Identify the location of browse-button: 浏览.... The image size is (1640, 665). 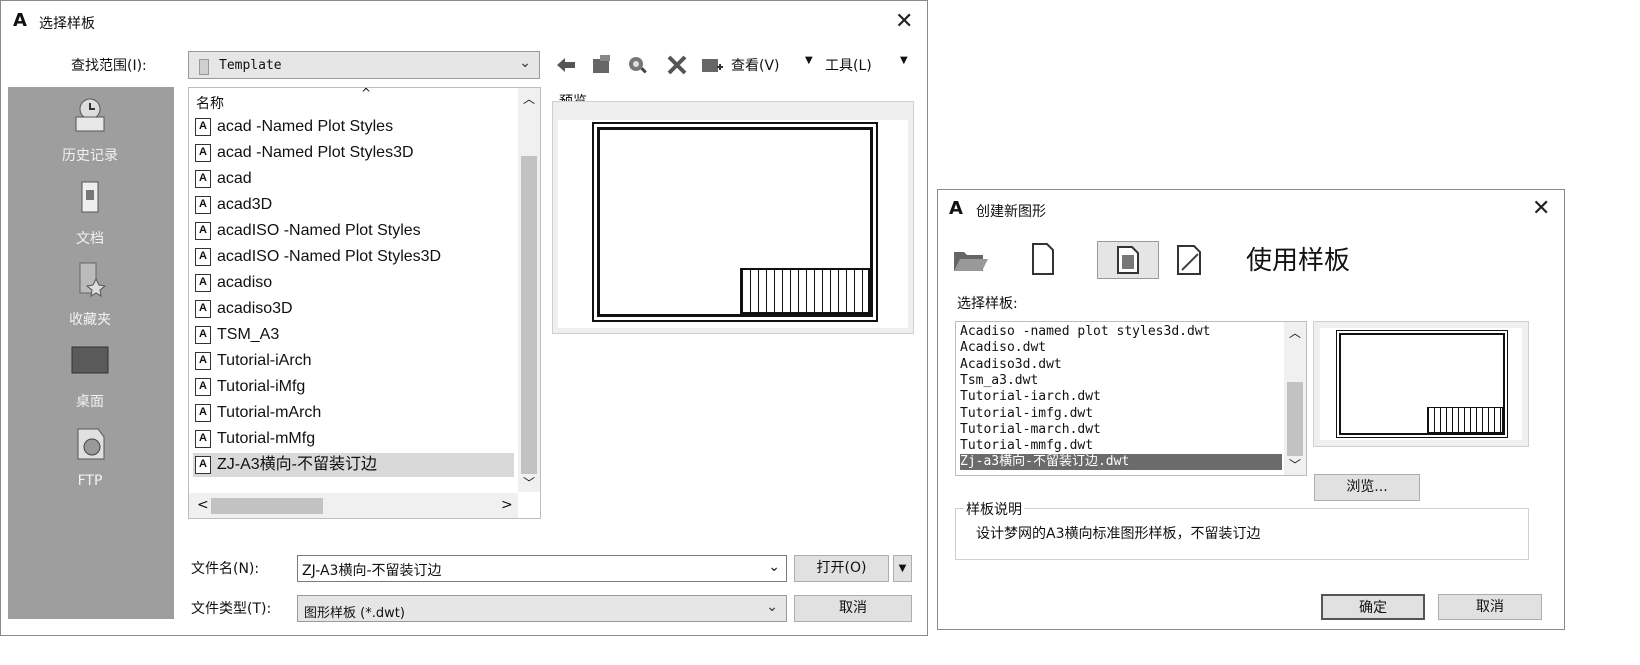
(1367, 487).